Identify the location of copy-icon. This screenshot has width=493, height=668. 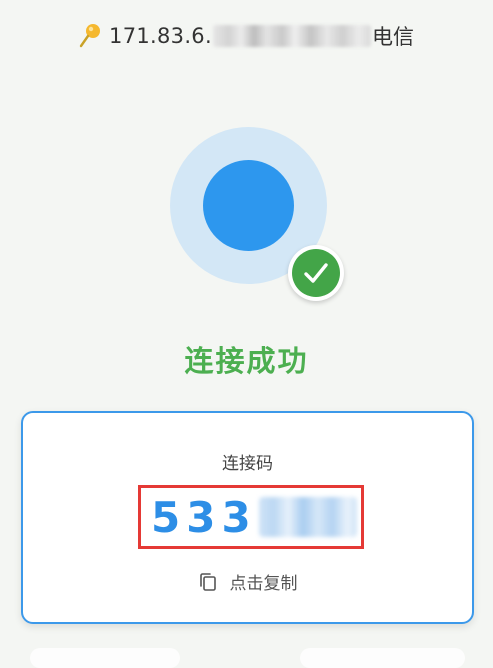
(208, 582).